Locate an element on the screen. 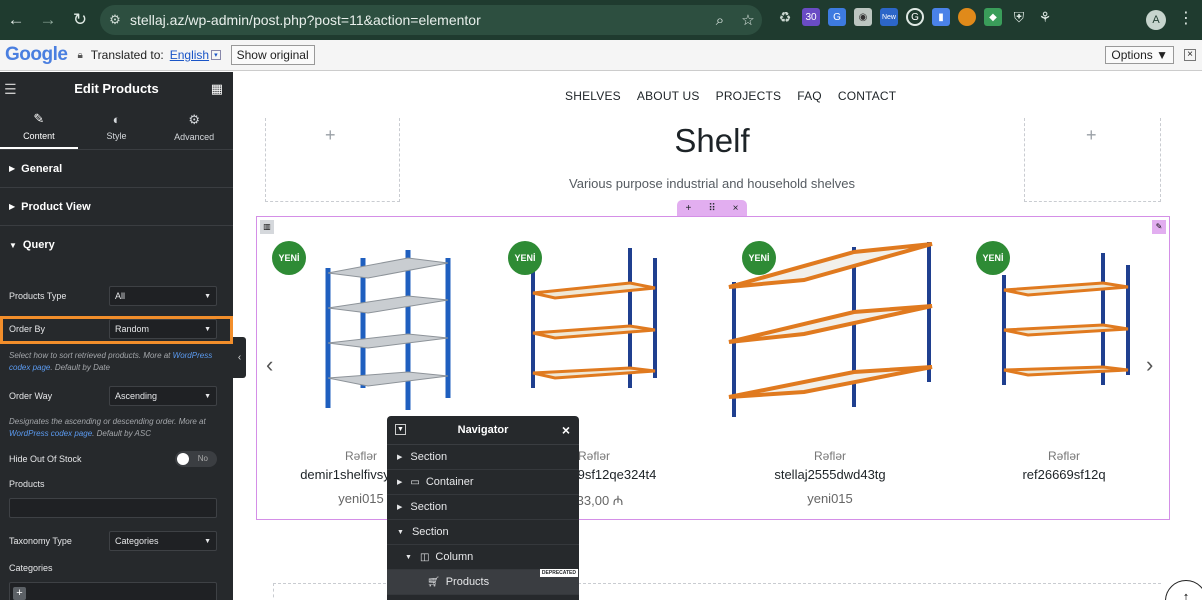  widget-edit-icon: ✎ is located at coordinates (1159, 227).